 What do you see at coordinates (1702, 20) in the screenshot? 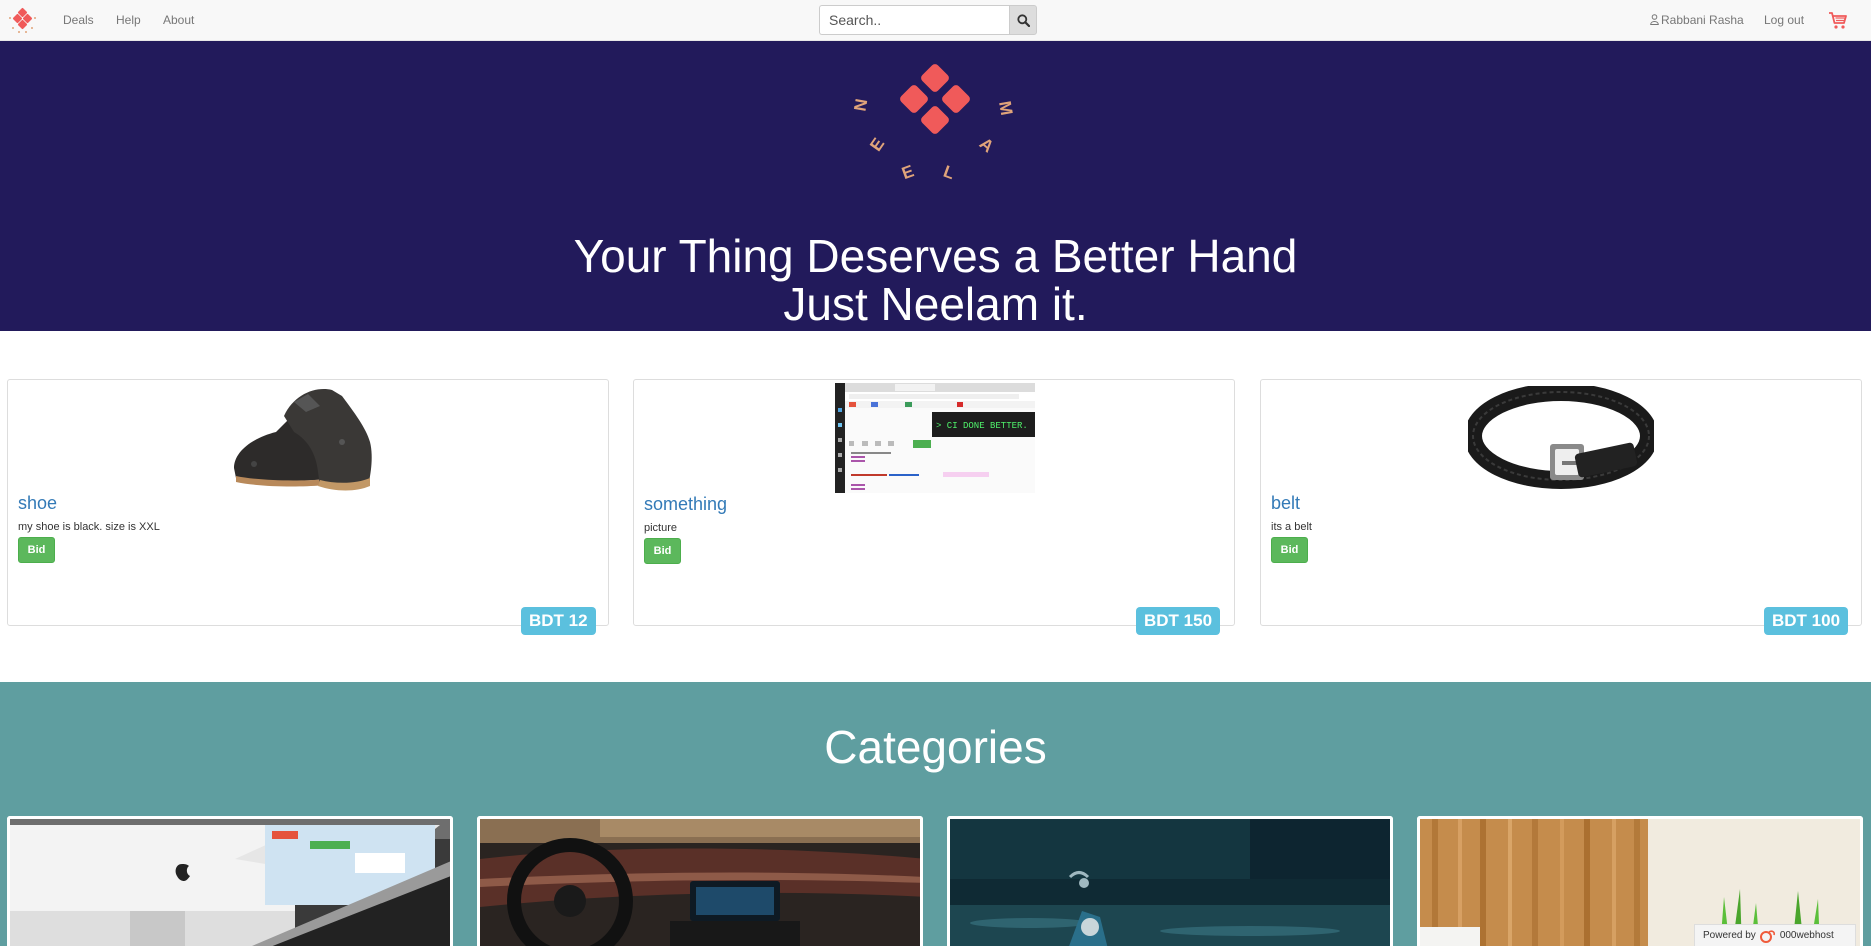
I see `user-name: Rabbani Rasha` at bounding box center [1702, 20].